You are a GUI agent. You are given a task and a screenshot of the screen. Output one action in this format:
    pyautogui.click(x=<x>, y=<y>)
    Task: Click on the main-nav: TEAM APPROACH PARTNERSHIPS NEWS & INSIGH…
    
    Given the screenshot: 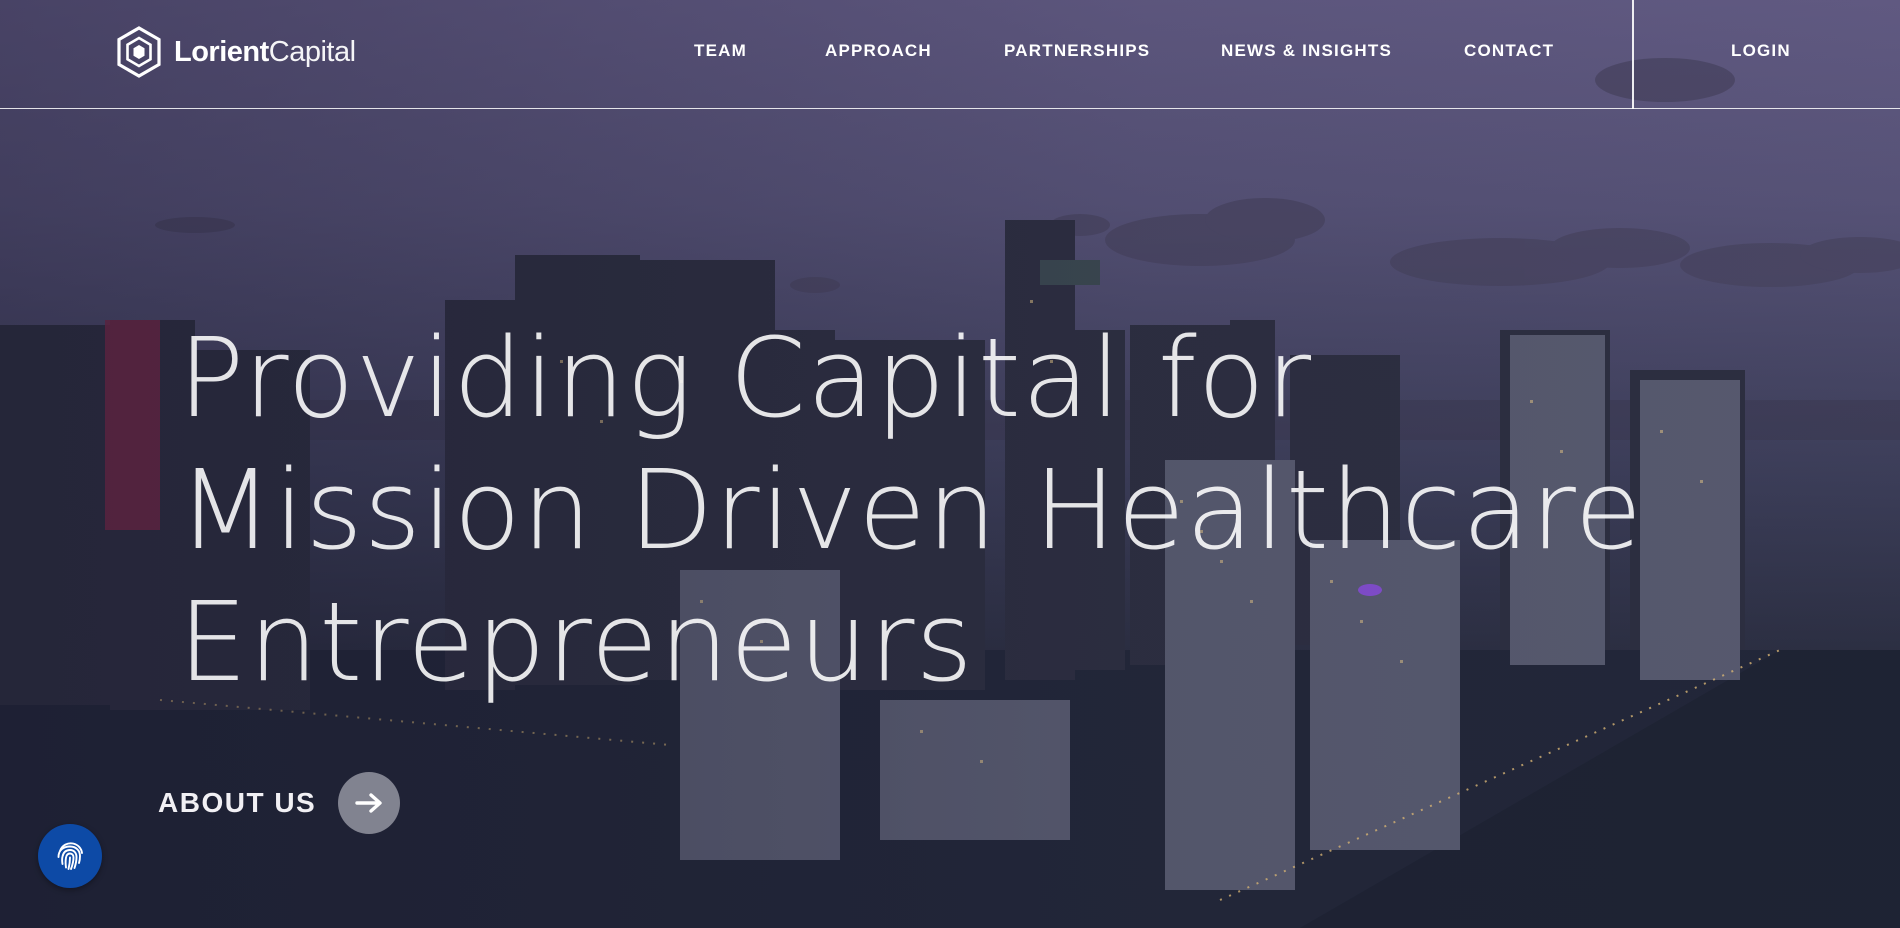 What is the action you would take?
    pyautogui.click(x=950, y=54)
    